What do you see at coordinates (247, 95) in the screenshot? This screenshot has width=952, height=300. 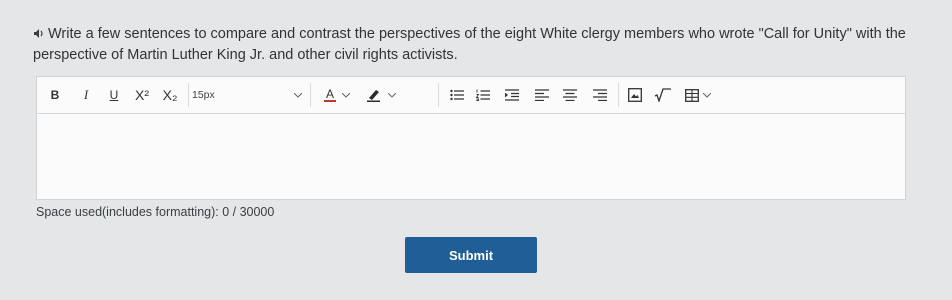 I see `font-size-select: 15px` at bounding box center [247, 95].